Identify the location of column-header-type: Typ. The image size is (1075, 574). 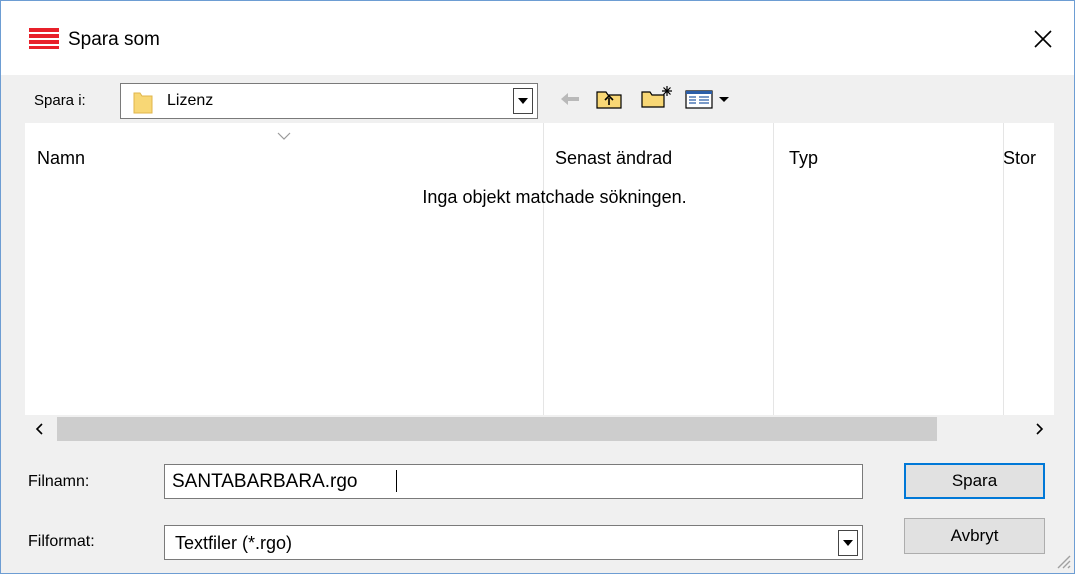
(803, 158).